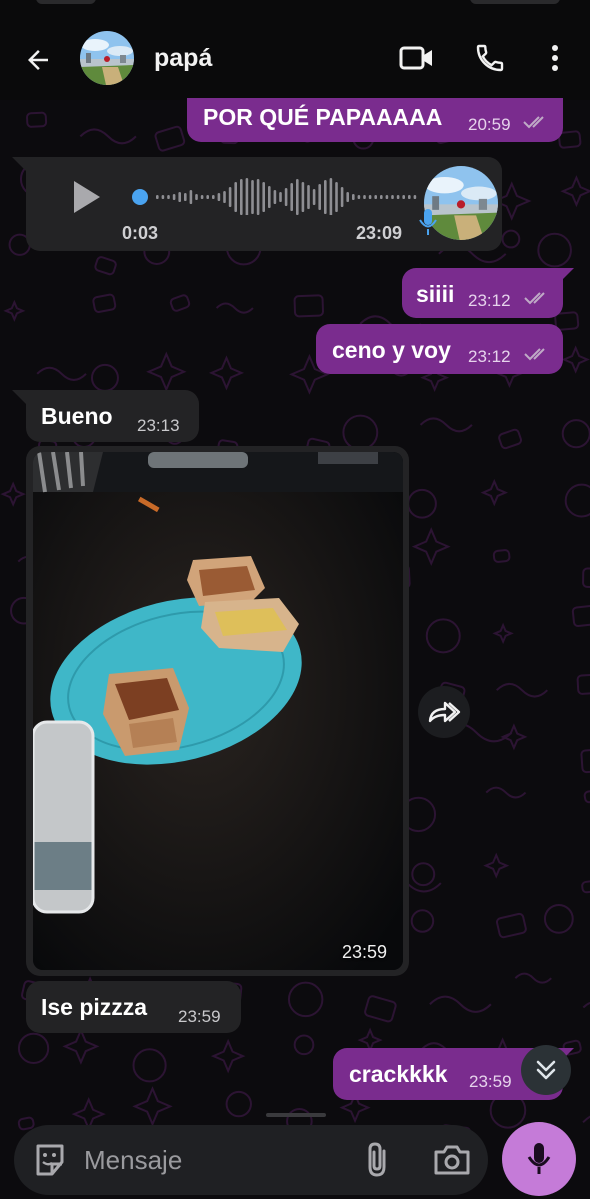 This screenshot has width=590, height=1199. I want to click on scroll-handle, so click(296, 1115).